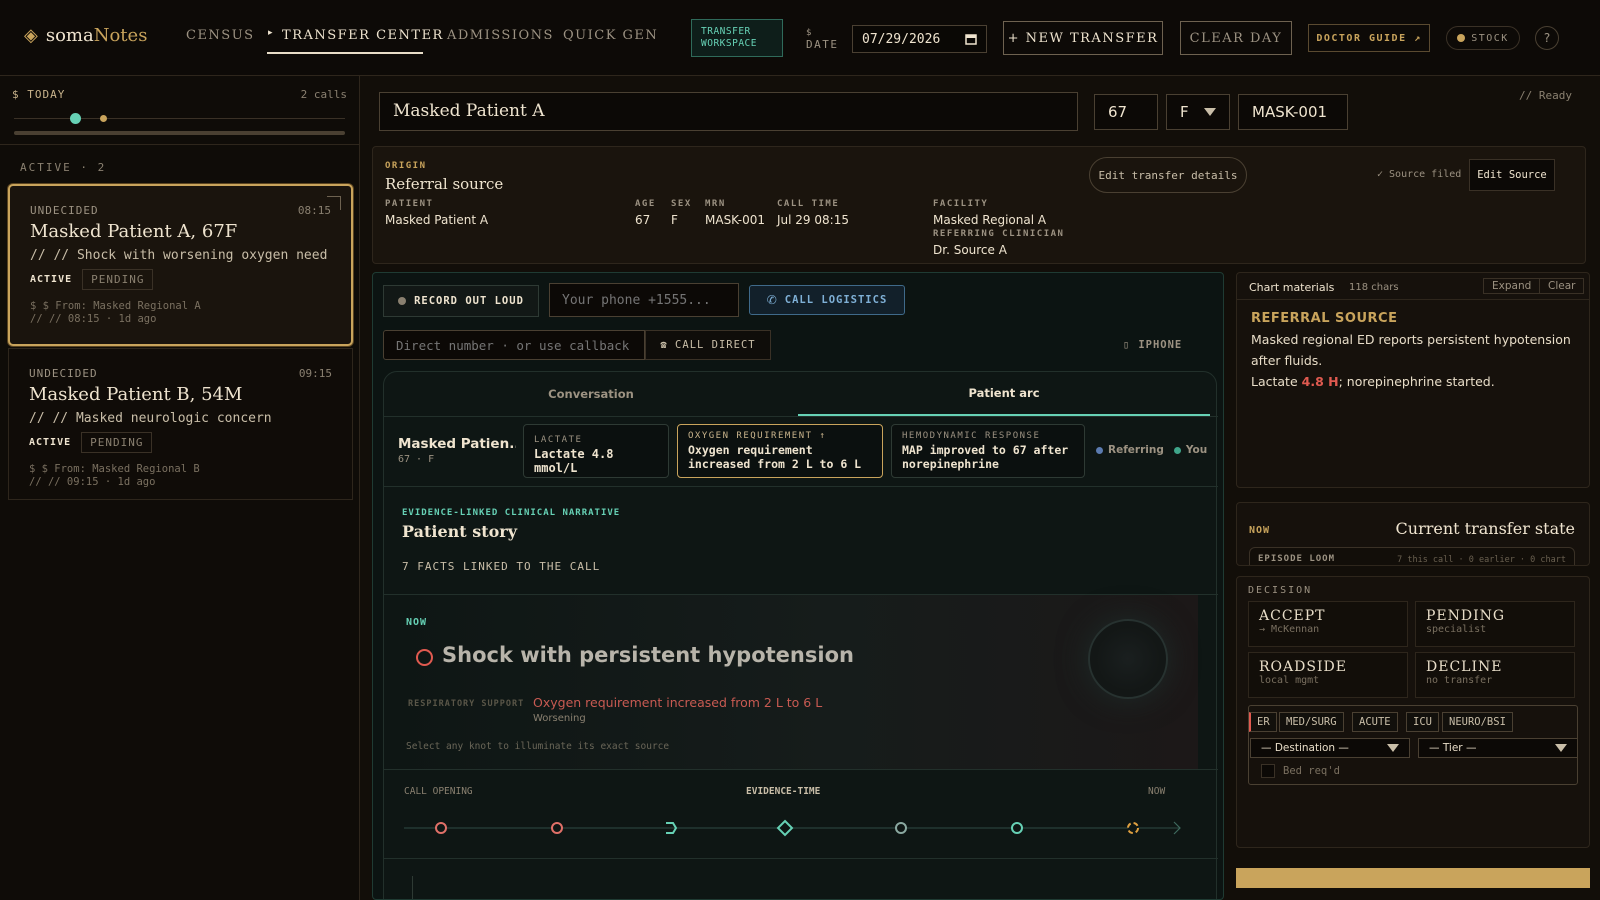 The width and height of the screenshot is (1600, 900). I want to click on unit-chip-icu: ICU, so click(1422, 722).